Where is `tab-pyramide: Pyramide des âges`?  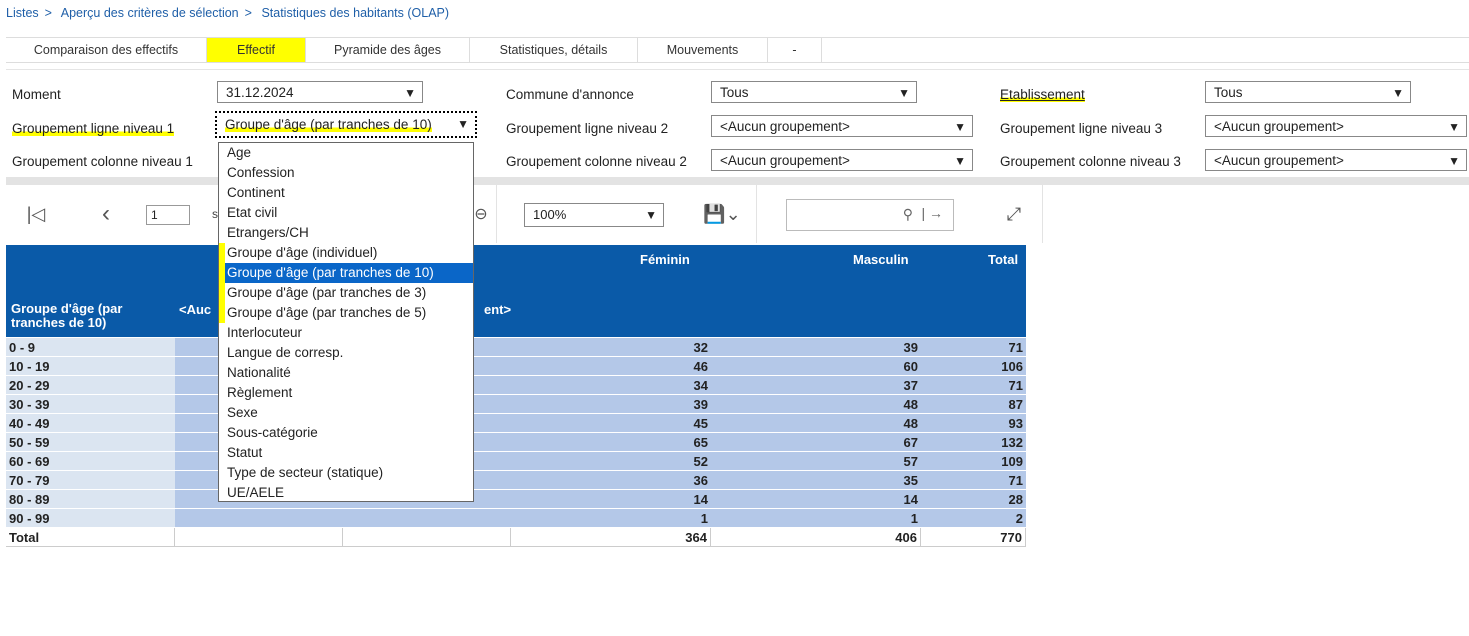
tab-pyramide: Pyramide des âges is located at coordinates (388, 50).